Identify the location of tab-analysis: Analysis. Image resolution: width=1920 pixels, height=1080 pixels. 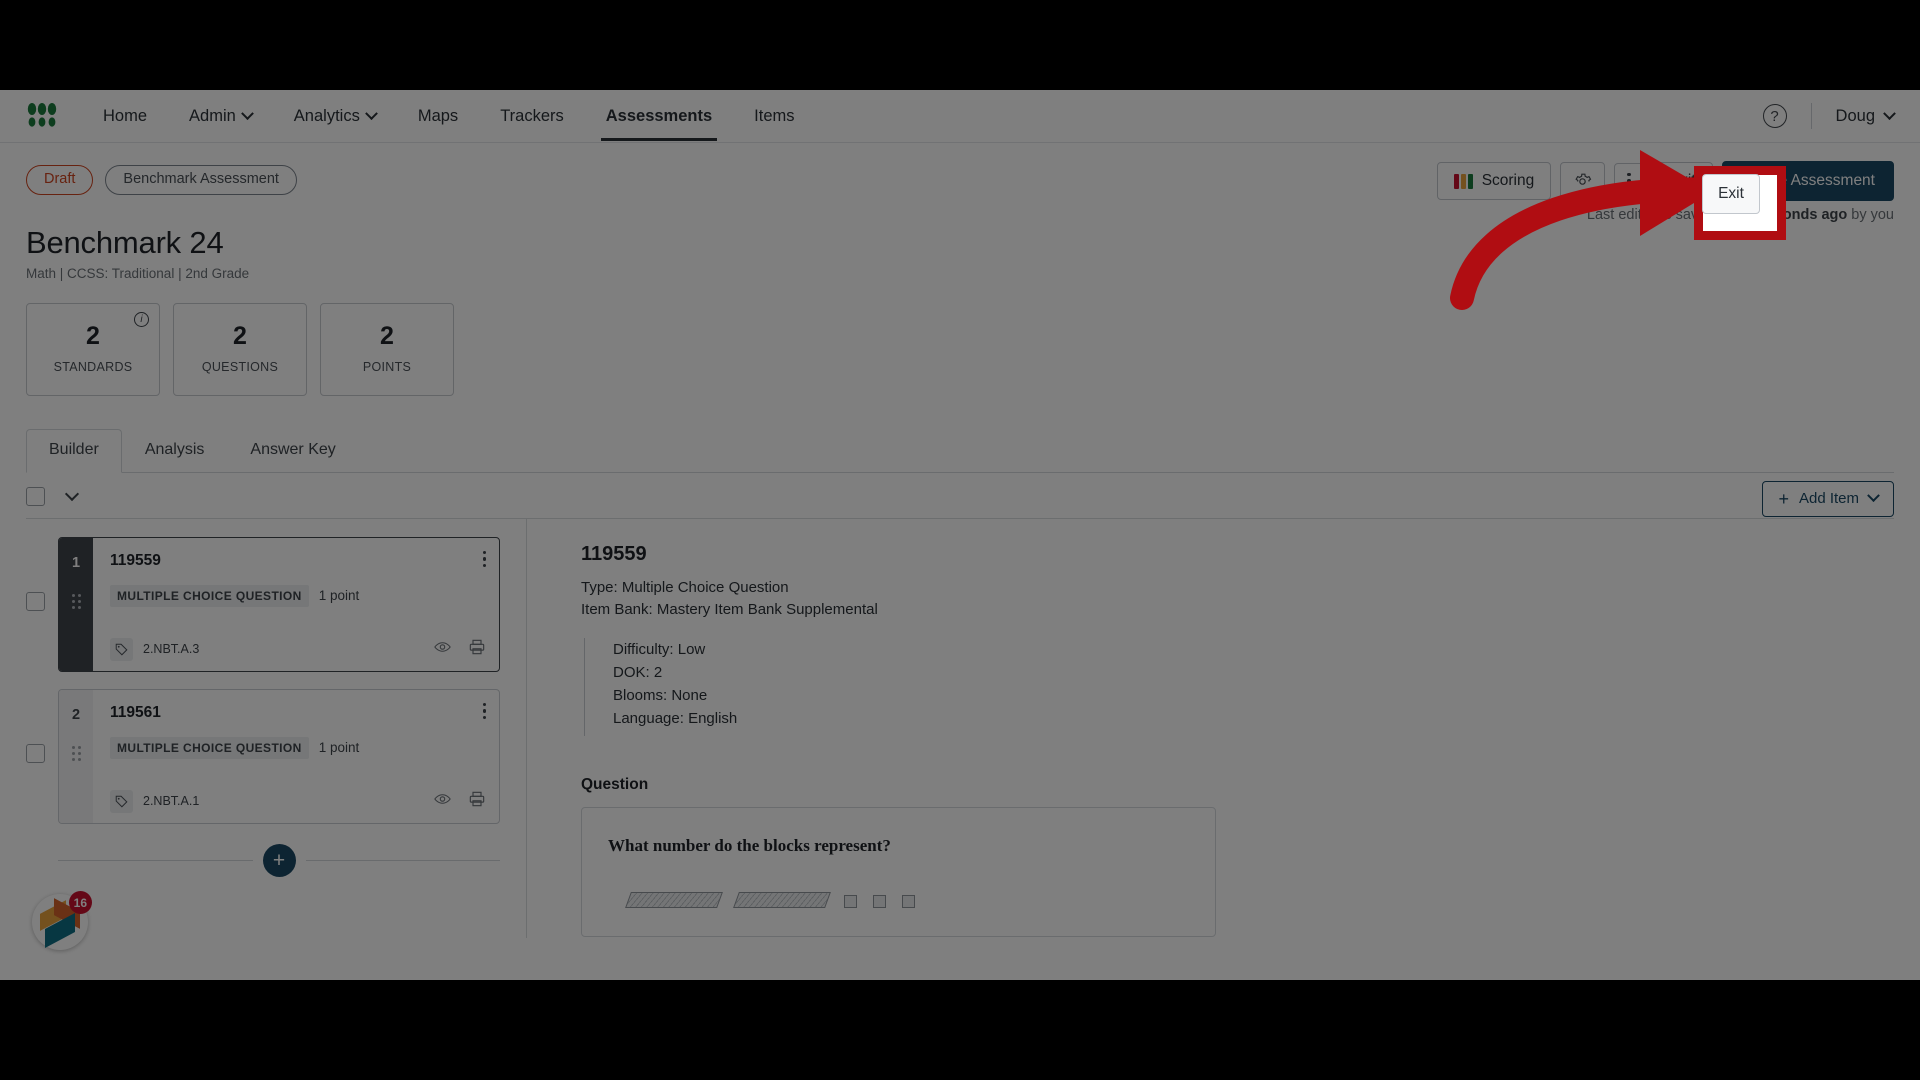
(175, 451).